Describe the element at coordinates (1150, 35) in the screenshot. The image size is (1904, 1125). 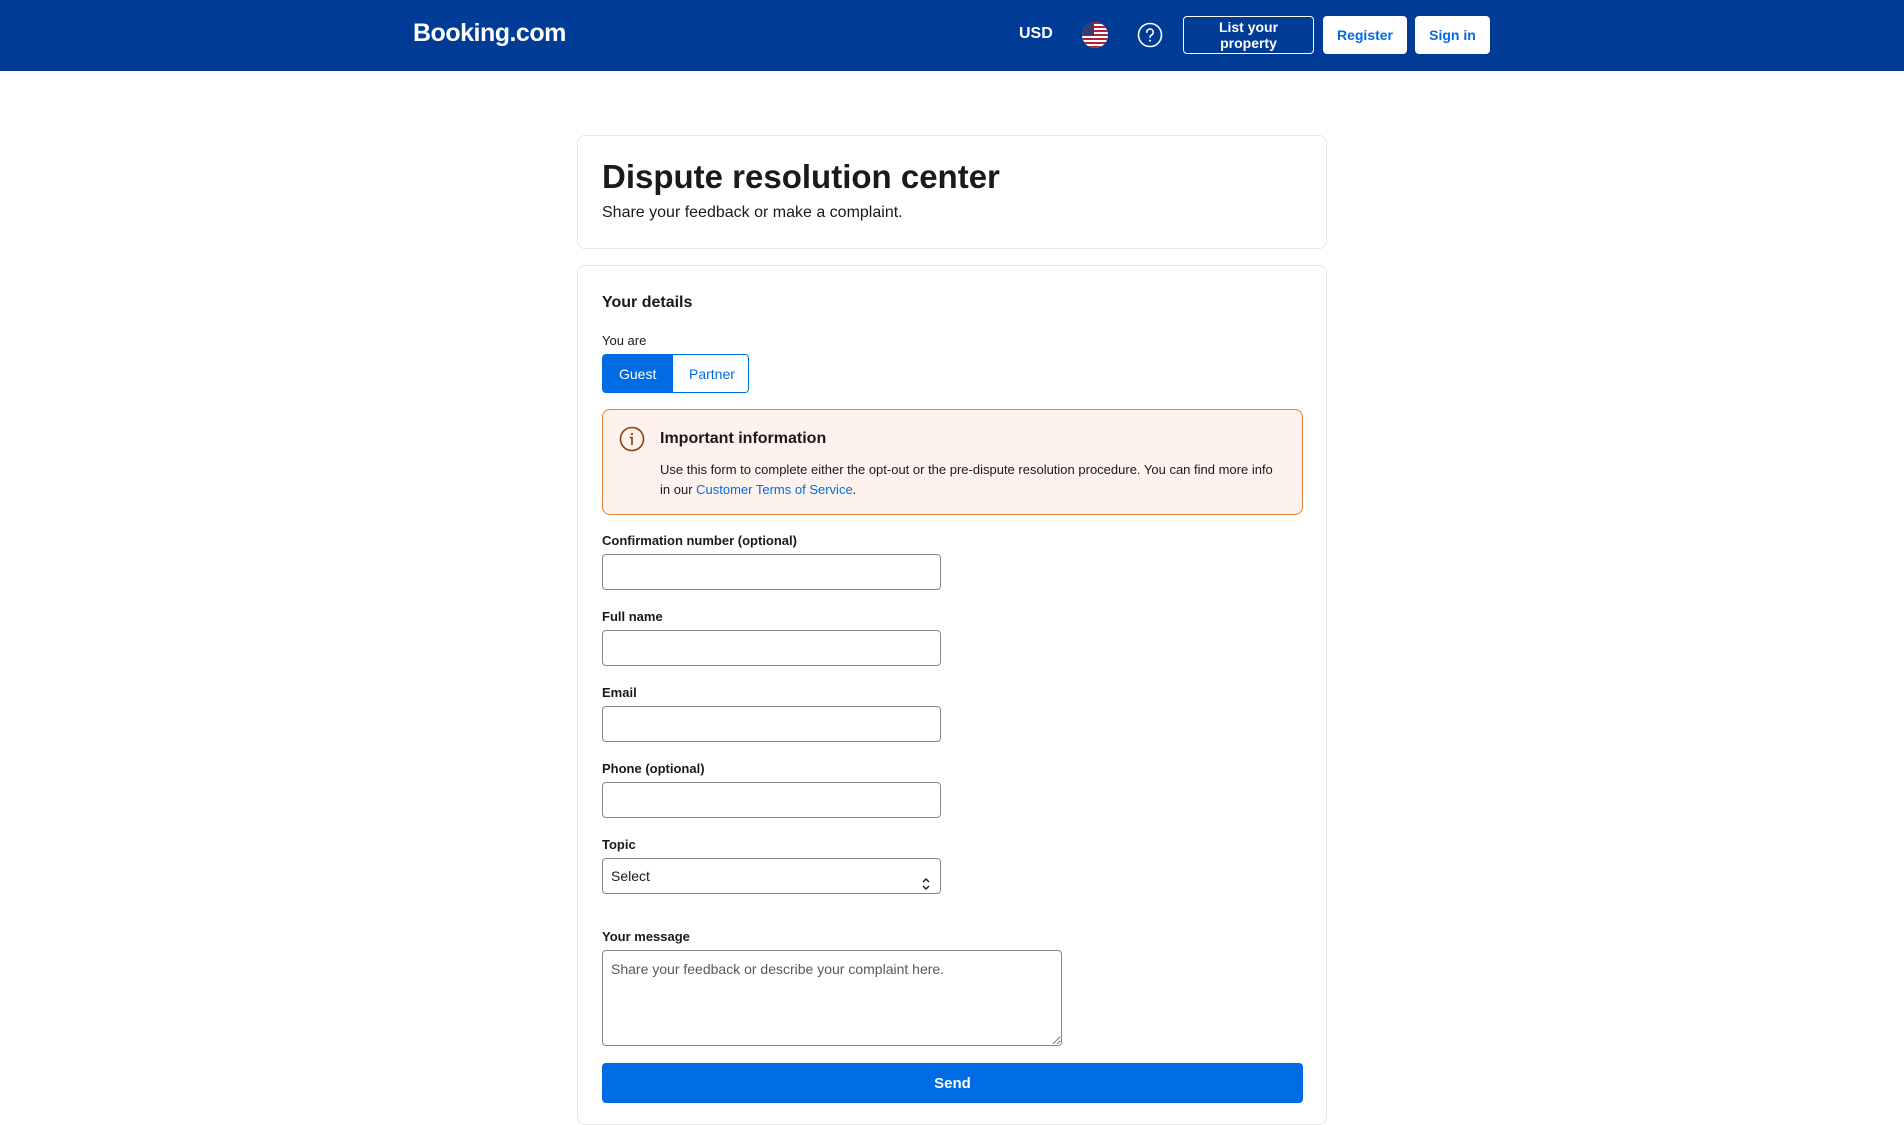
I see `help-icon` at that location.